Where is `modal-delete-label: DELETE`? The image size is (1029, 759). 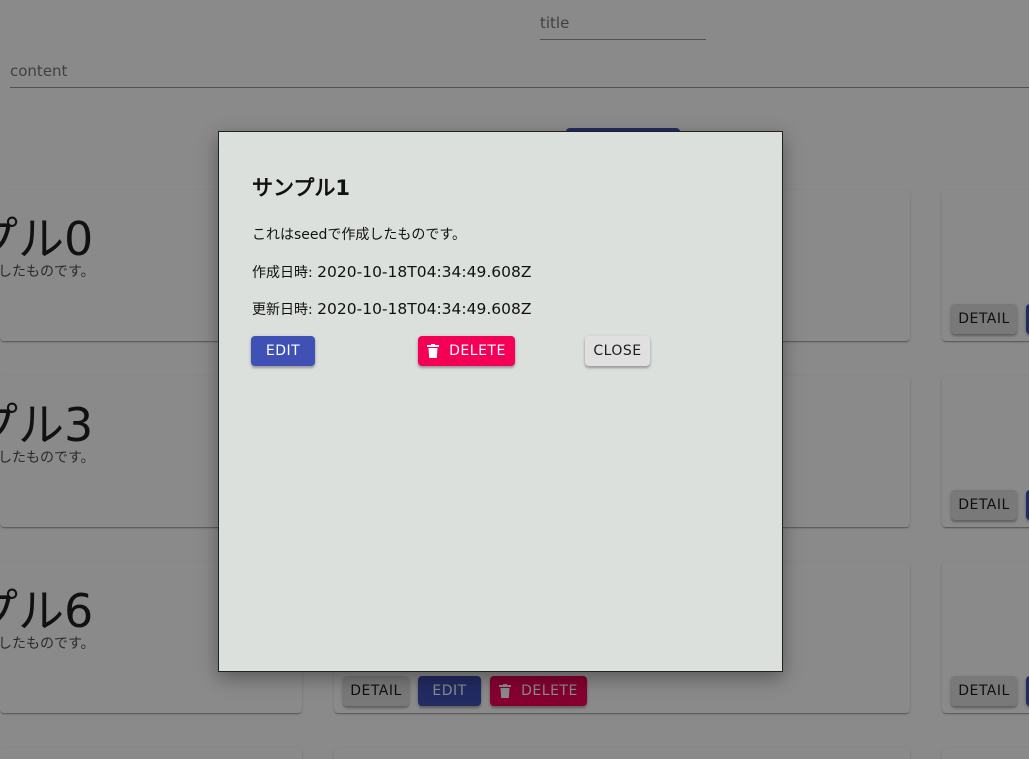
modal-delete-label: DELETE is located at coordinates (477, 351).